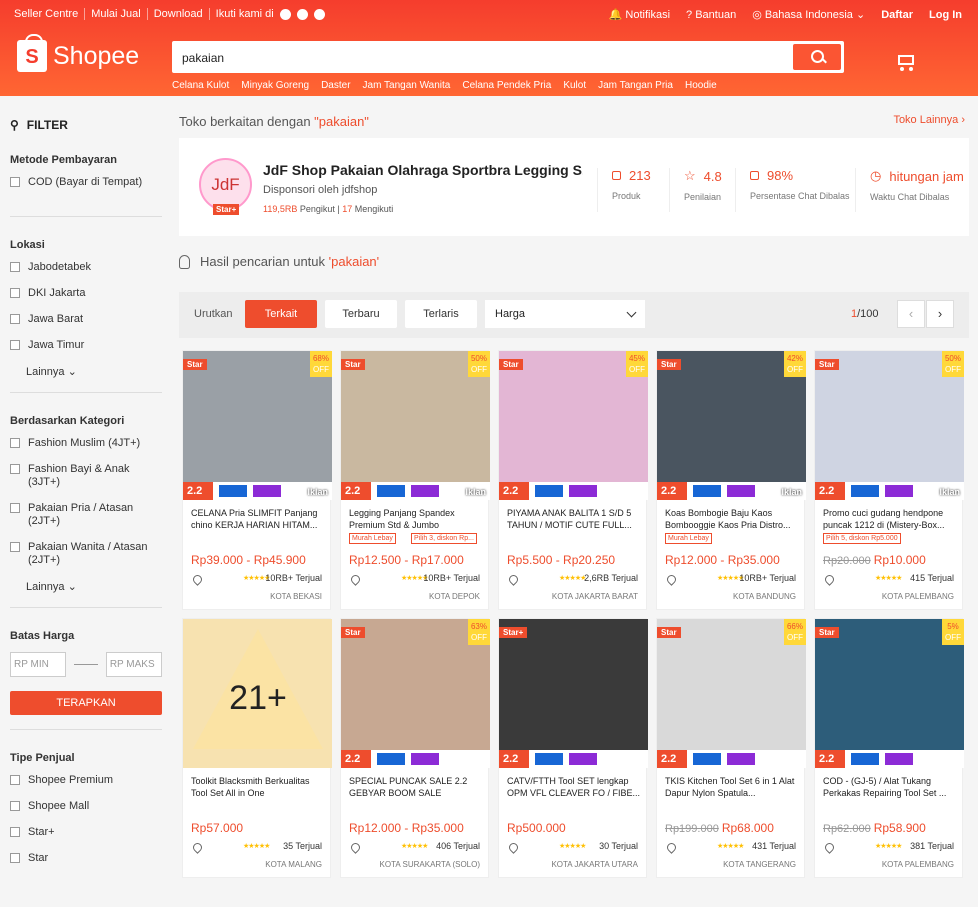 Image resolution: width=978 pixels, height=907 pixels. What do you see at coordinates (285, 14) in the screenshot?
I see `facebook-icon` at bounding box center [285, 14].